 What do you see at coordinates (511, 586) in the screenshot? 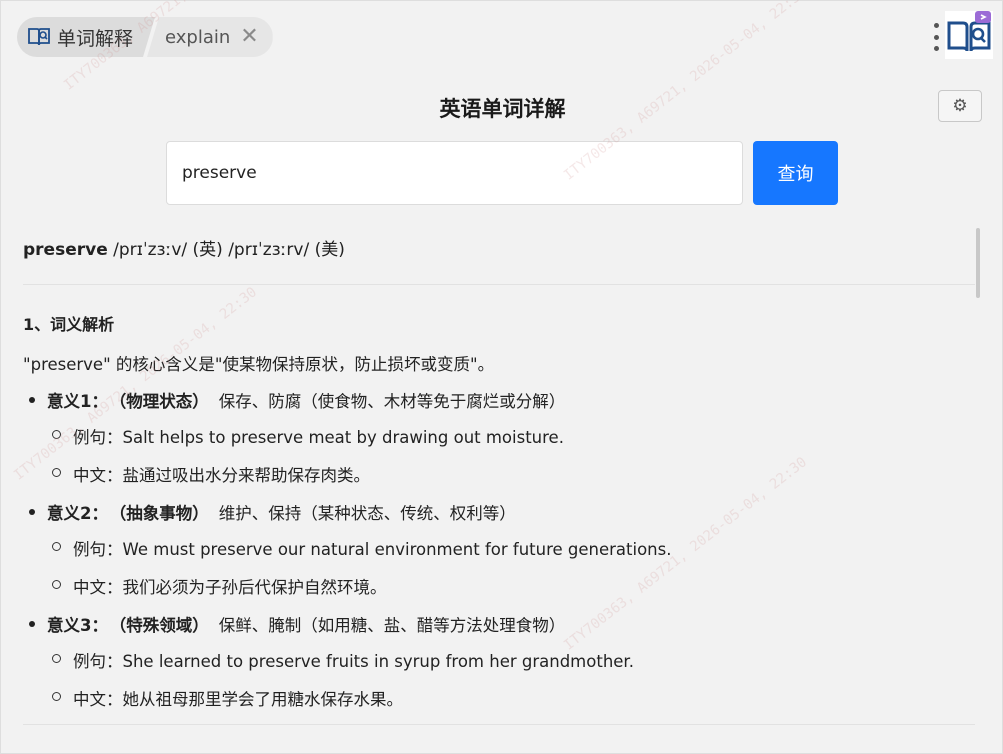
I see `example-translation: 中文：我们必须为子孙后代保护自然环境。` at bounding box center [511, 586].